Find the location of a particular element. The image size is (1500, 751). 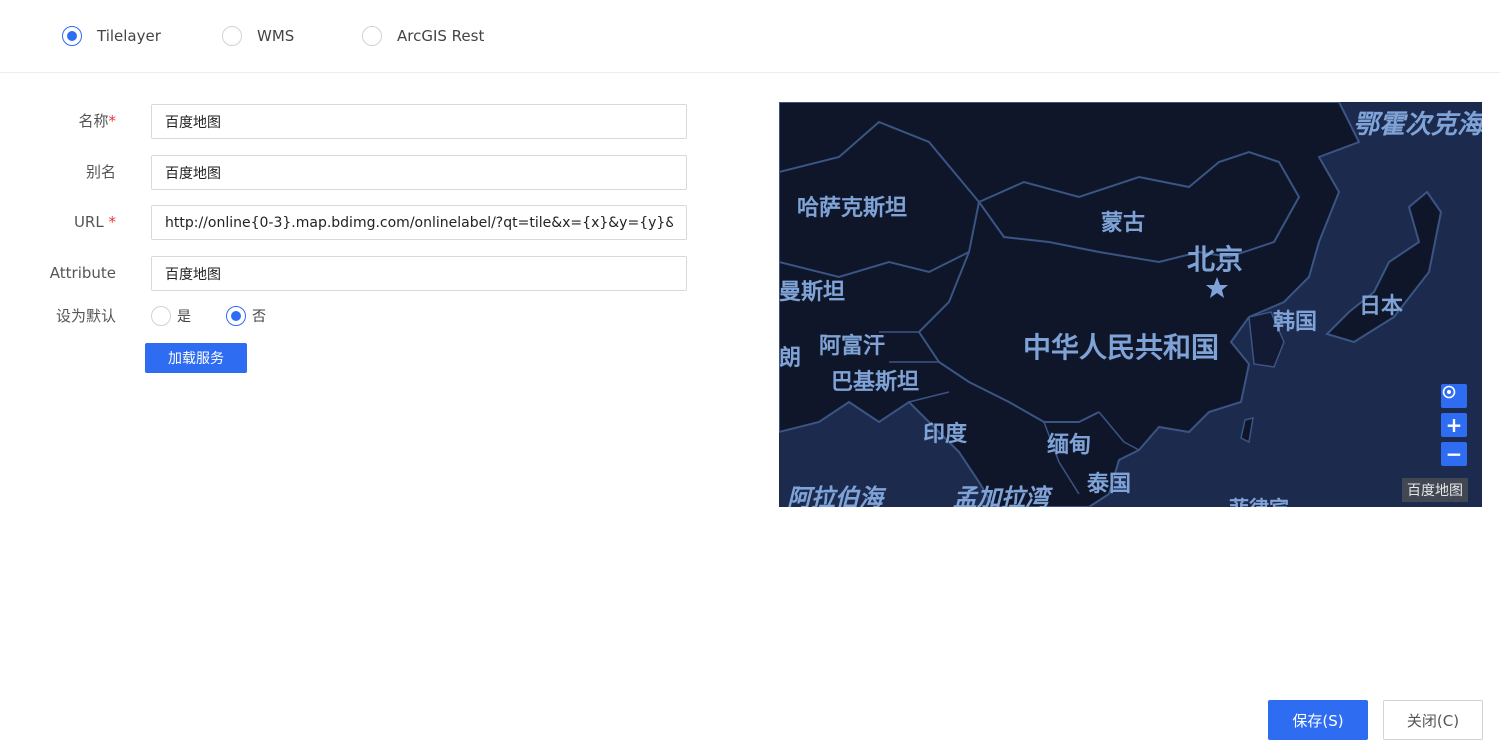

type-option-wms: WMS is located at coordinates (258, 36).